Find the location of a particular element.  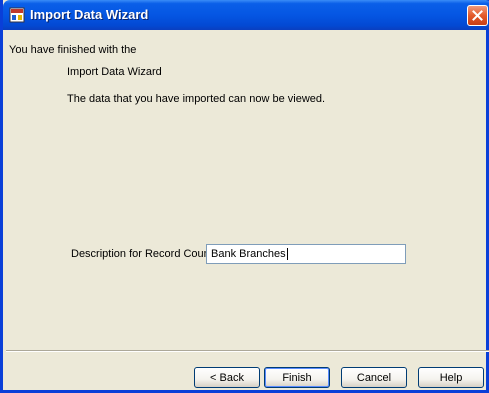

wizard-name-text: Import Data Wizard is located at coordinates (114, 72).